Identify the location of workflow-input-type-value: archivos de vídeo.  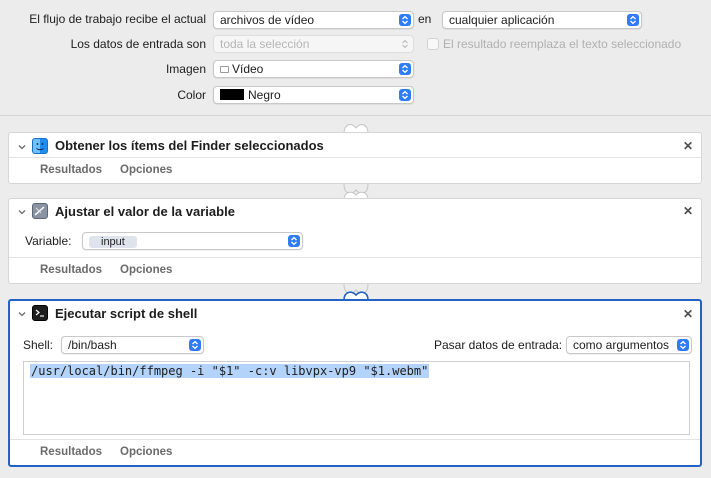
(267, 20).